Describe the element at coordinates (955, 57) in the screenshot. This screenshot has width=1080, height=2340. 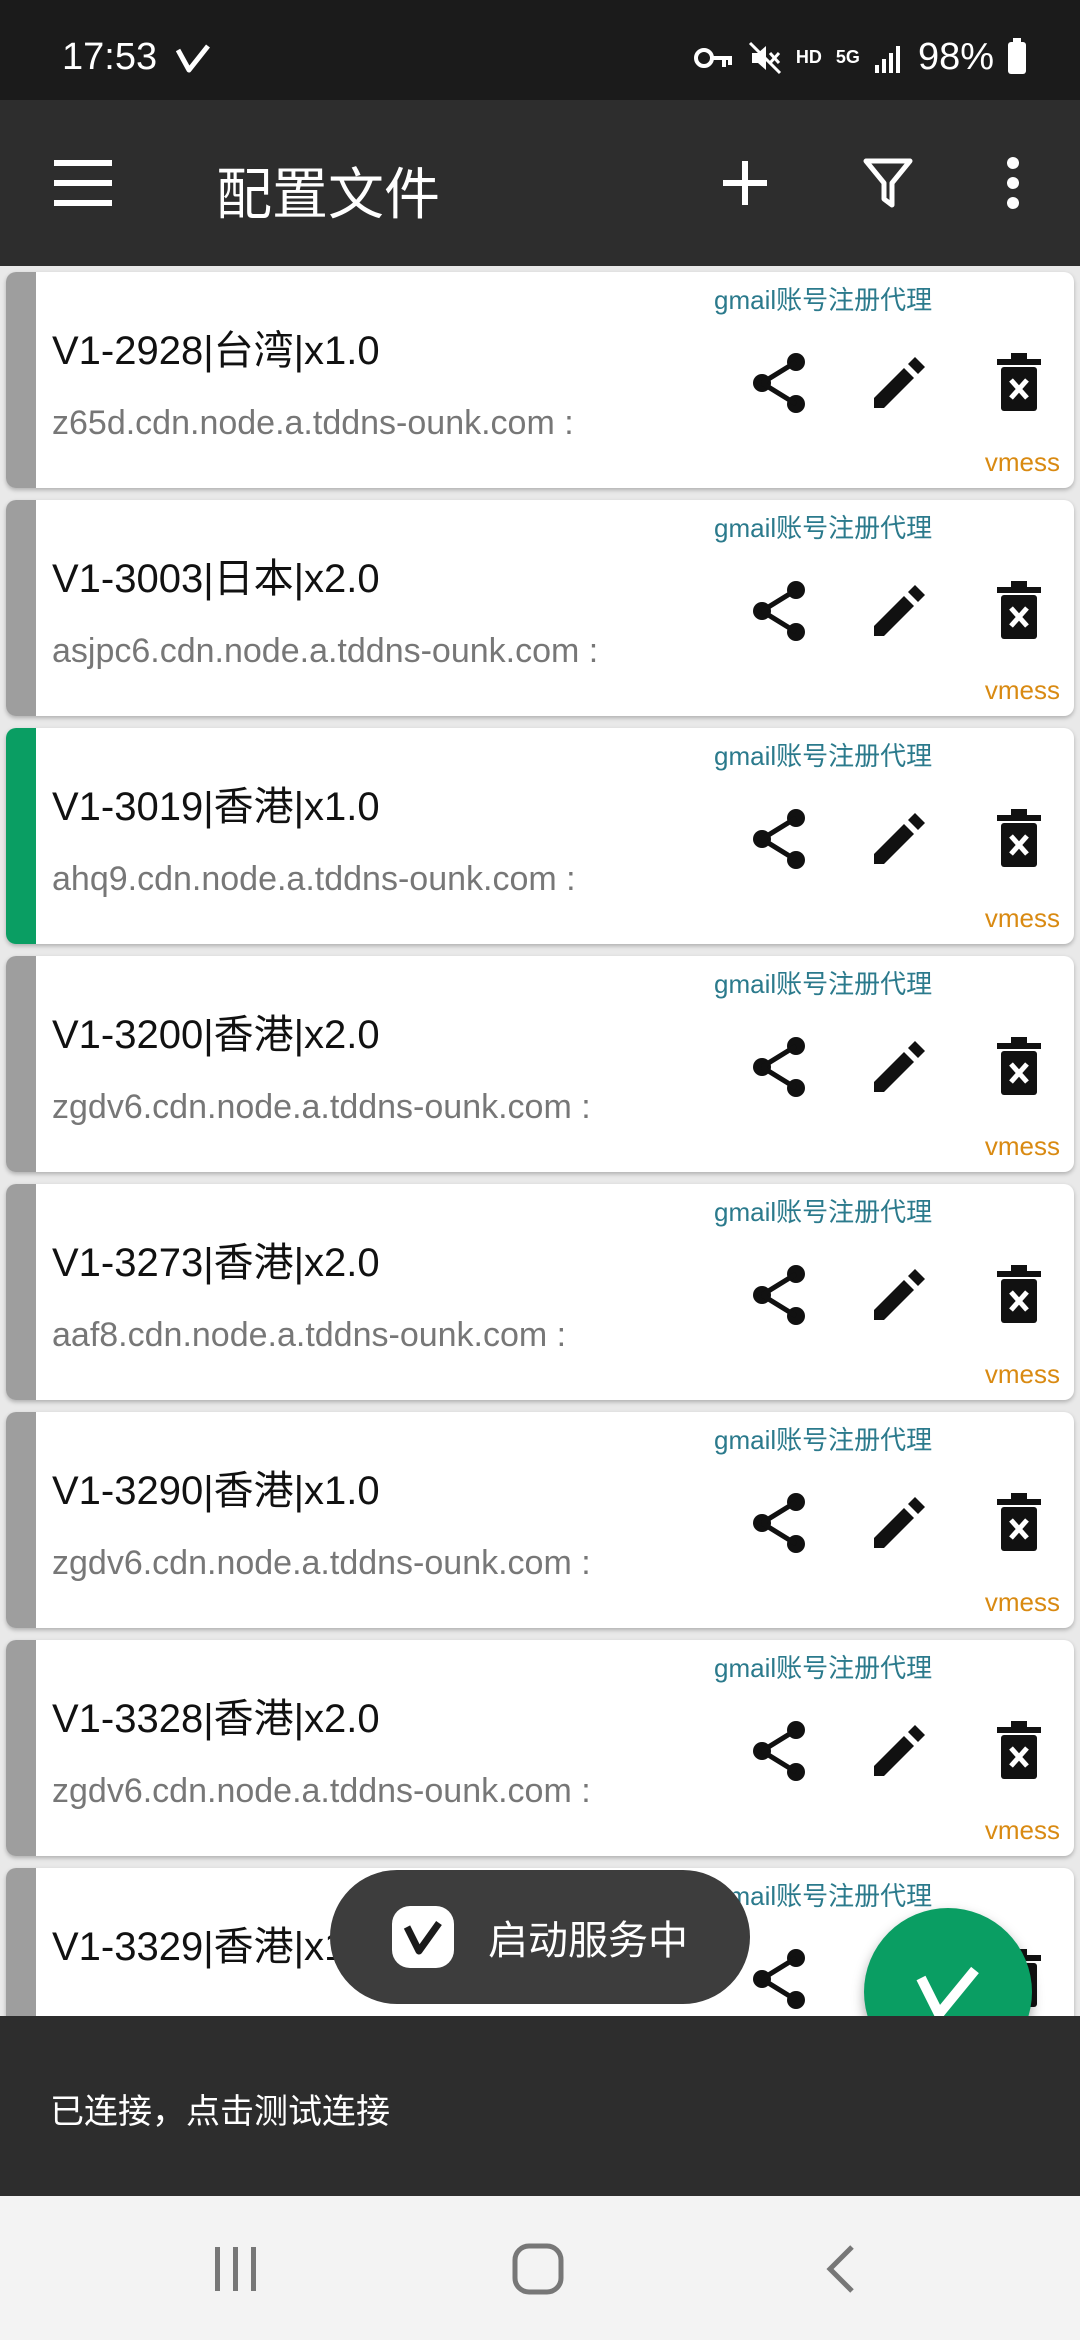
I see `battery-percent: 98%` at that location.